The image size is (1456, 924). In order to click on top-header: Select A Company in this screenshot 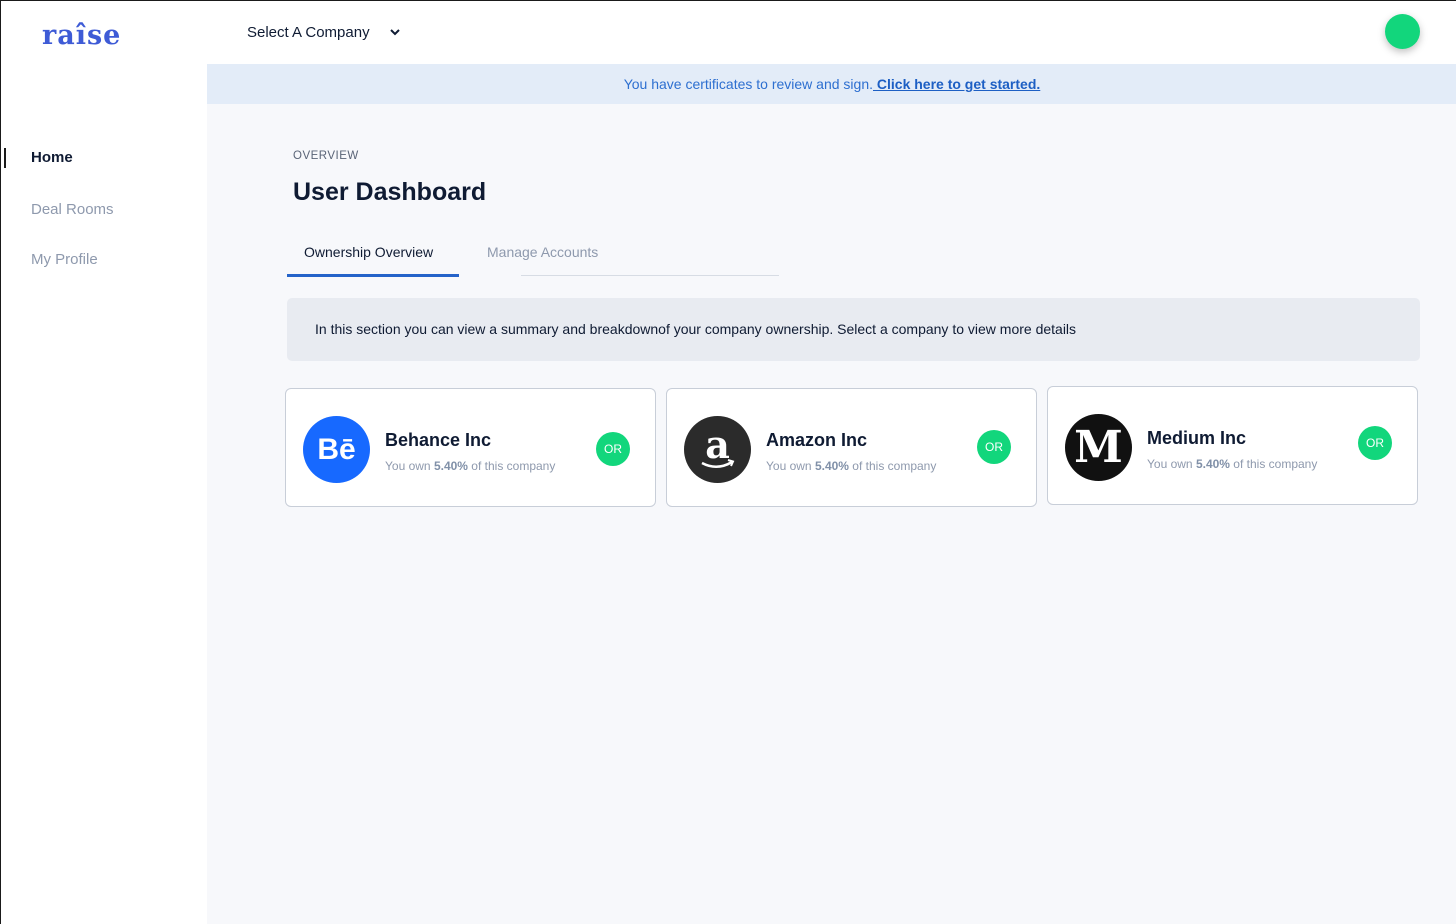, I will do `click(831, 33)`.